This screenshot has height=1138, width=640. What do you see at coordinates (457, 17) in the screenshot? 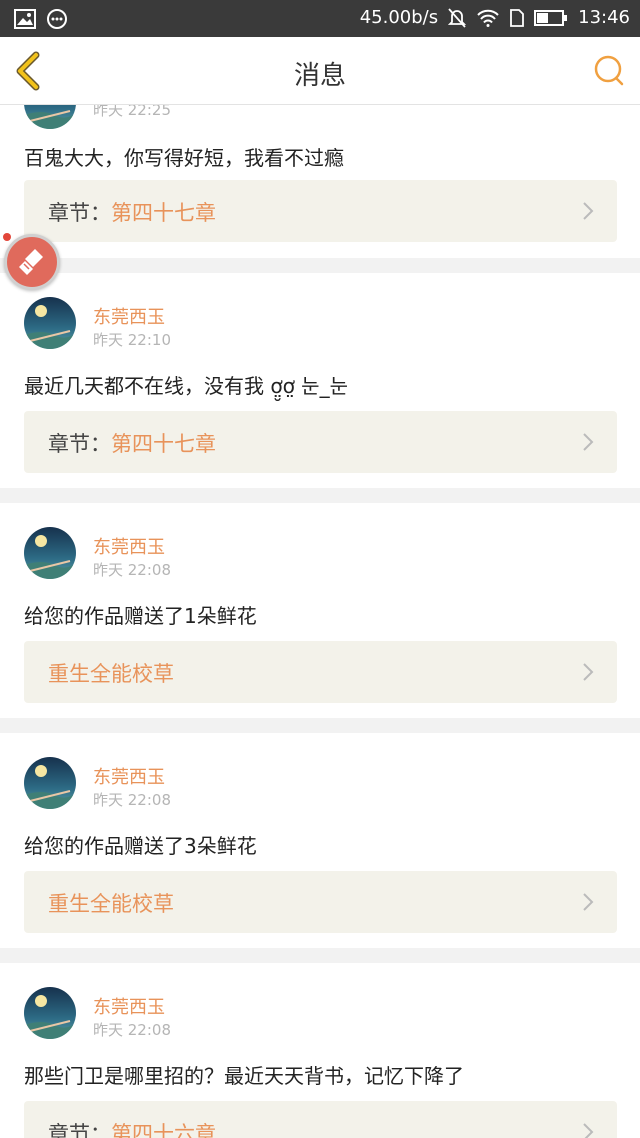
I see `mute-icon` at bounding box center [457, 17].